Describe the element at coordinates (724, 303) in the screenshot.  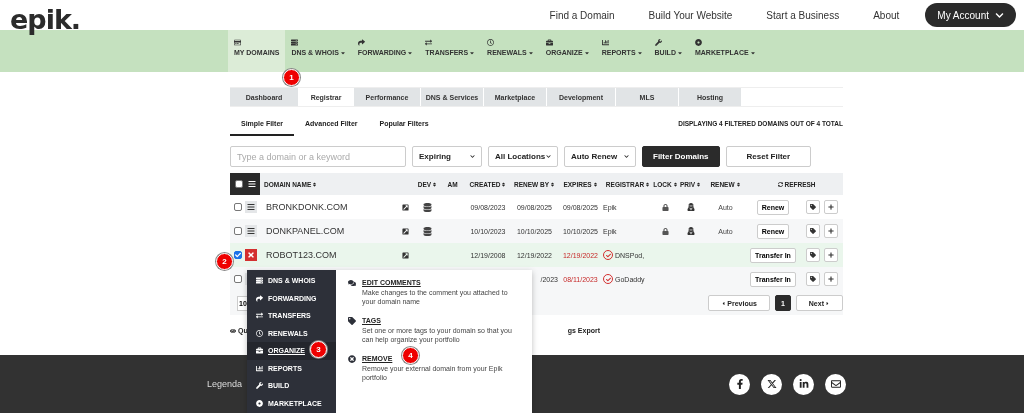
I see `caret-left-icon` at that location.